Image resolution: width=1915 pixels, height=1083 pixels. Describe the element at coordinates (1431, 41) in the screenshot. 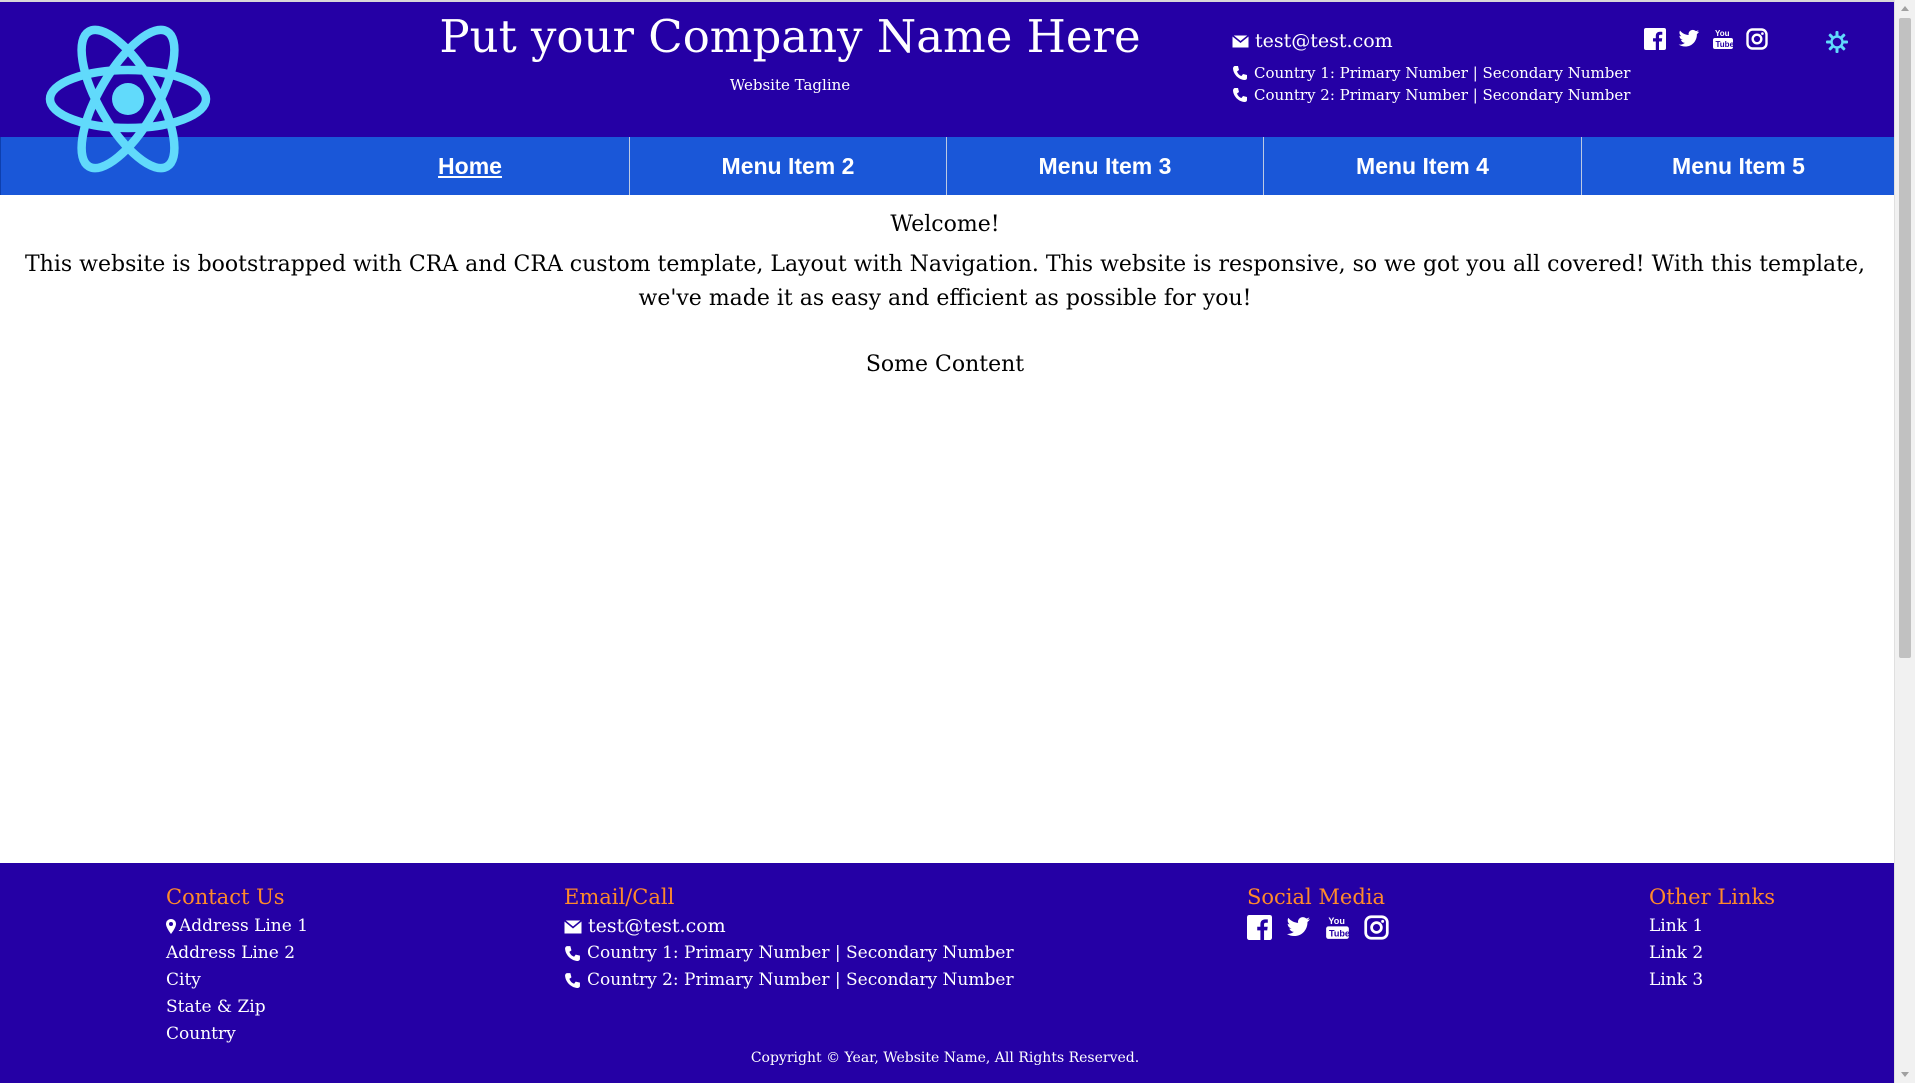

I see `header-email: test@test.com` at that location.